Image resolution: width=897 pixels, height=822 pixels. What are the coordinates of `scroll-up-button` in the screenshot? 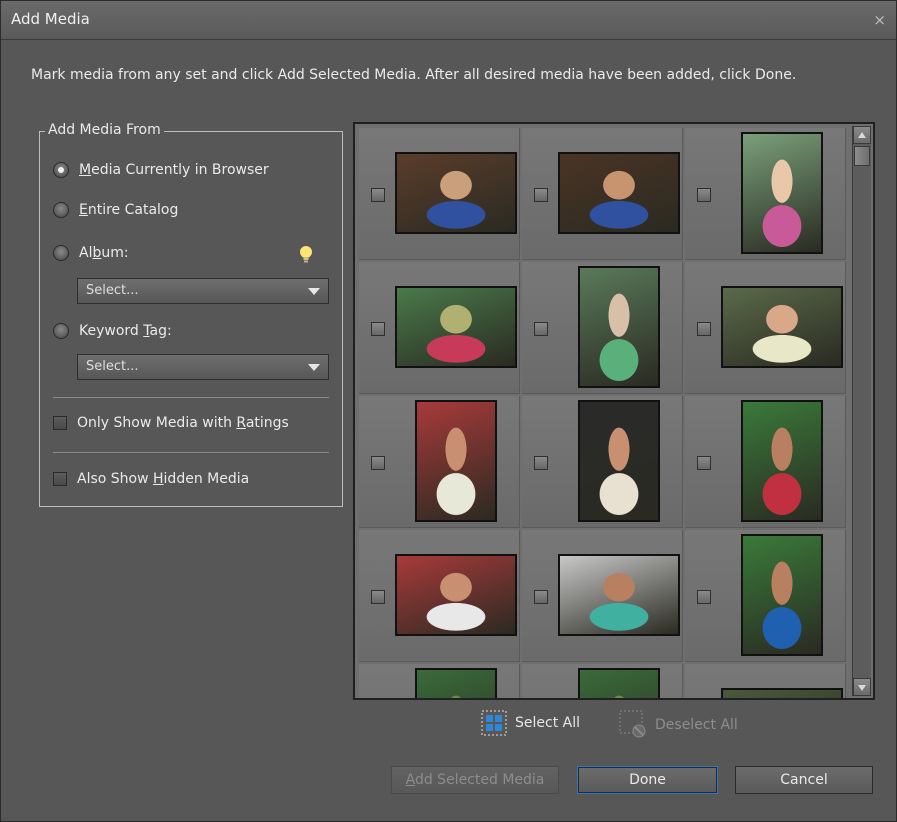 It's located at (862, 135).